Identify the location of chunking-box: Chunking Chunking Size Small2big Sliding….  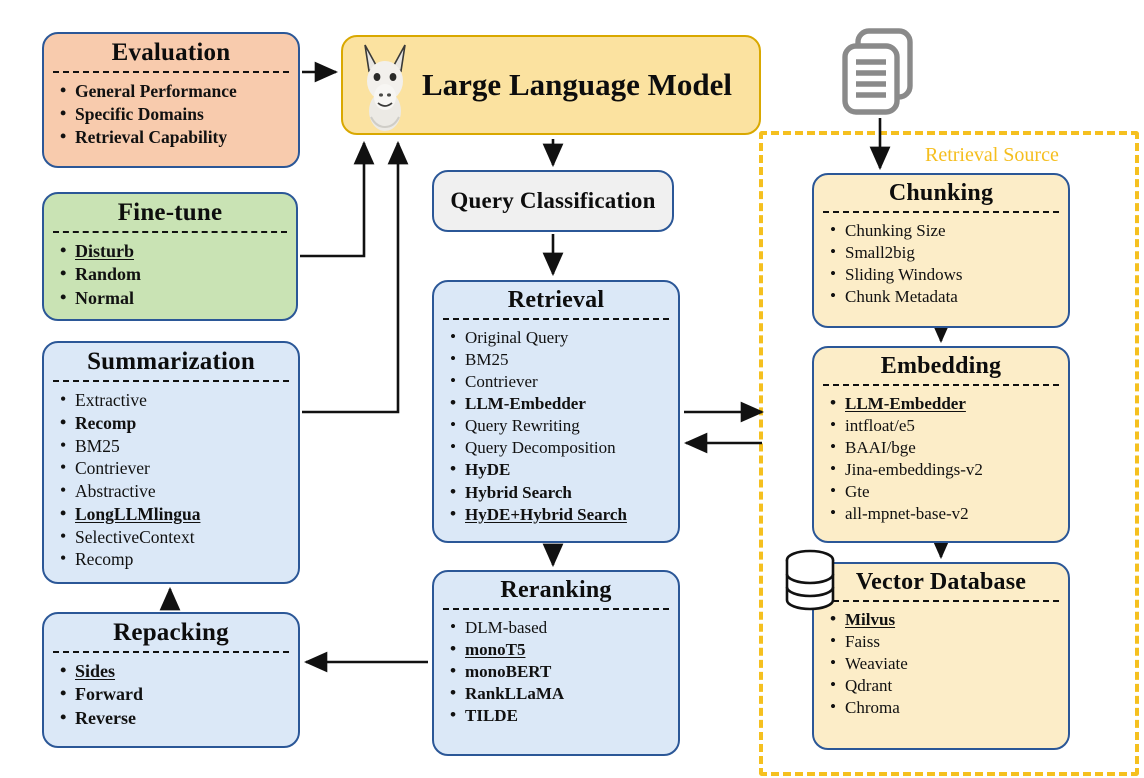
(941, 250).